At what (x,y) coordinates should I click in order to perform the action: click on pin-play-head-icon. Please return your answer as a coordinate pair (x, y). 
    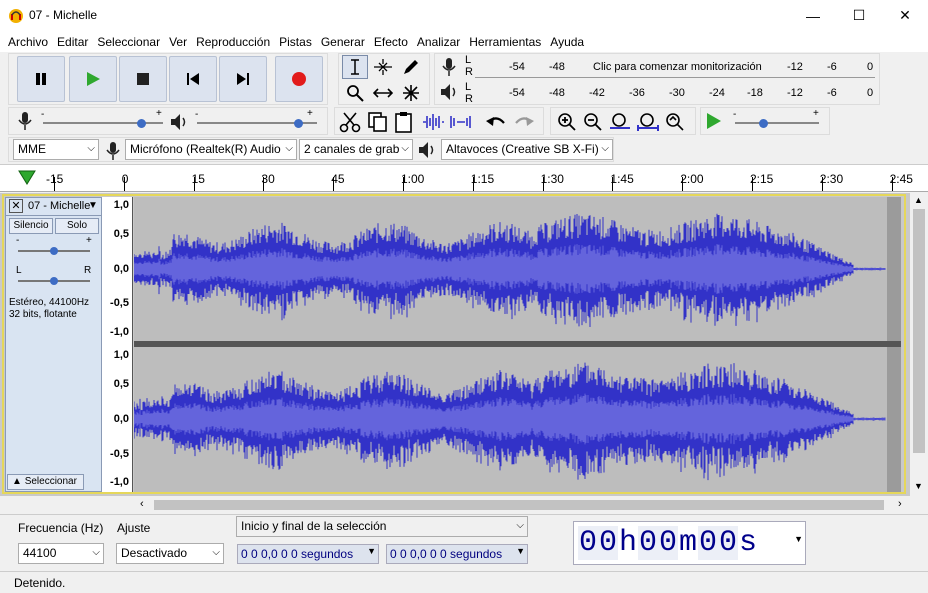
    Looking at the image, I should click on (27, 178).